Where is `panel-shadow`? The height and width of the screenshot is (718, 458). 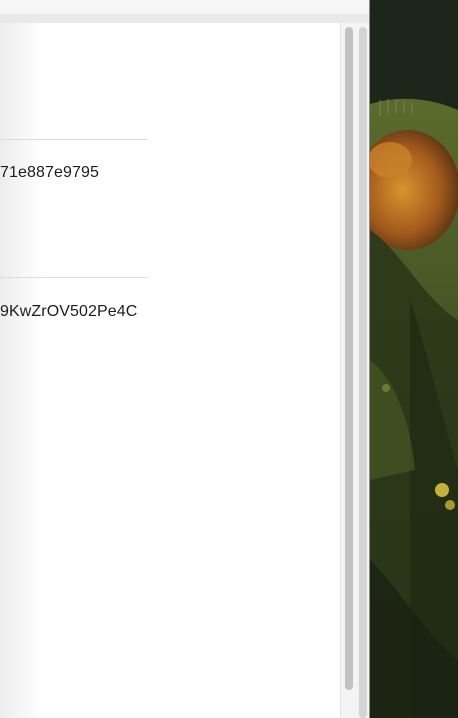
panel-shadow is located at coordinates (21, 370).